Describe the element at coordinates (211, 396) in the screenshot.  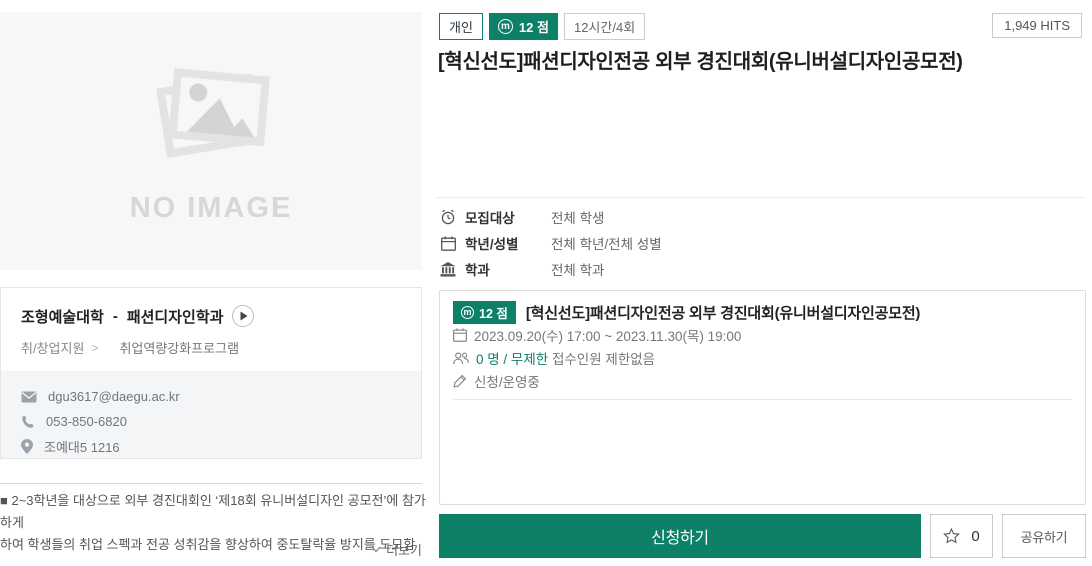
I see `contact-email-row: dgu3617@daegu.ac.kr` at that location.